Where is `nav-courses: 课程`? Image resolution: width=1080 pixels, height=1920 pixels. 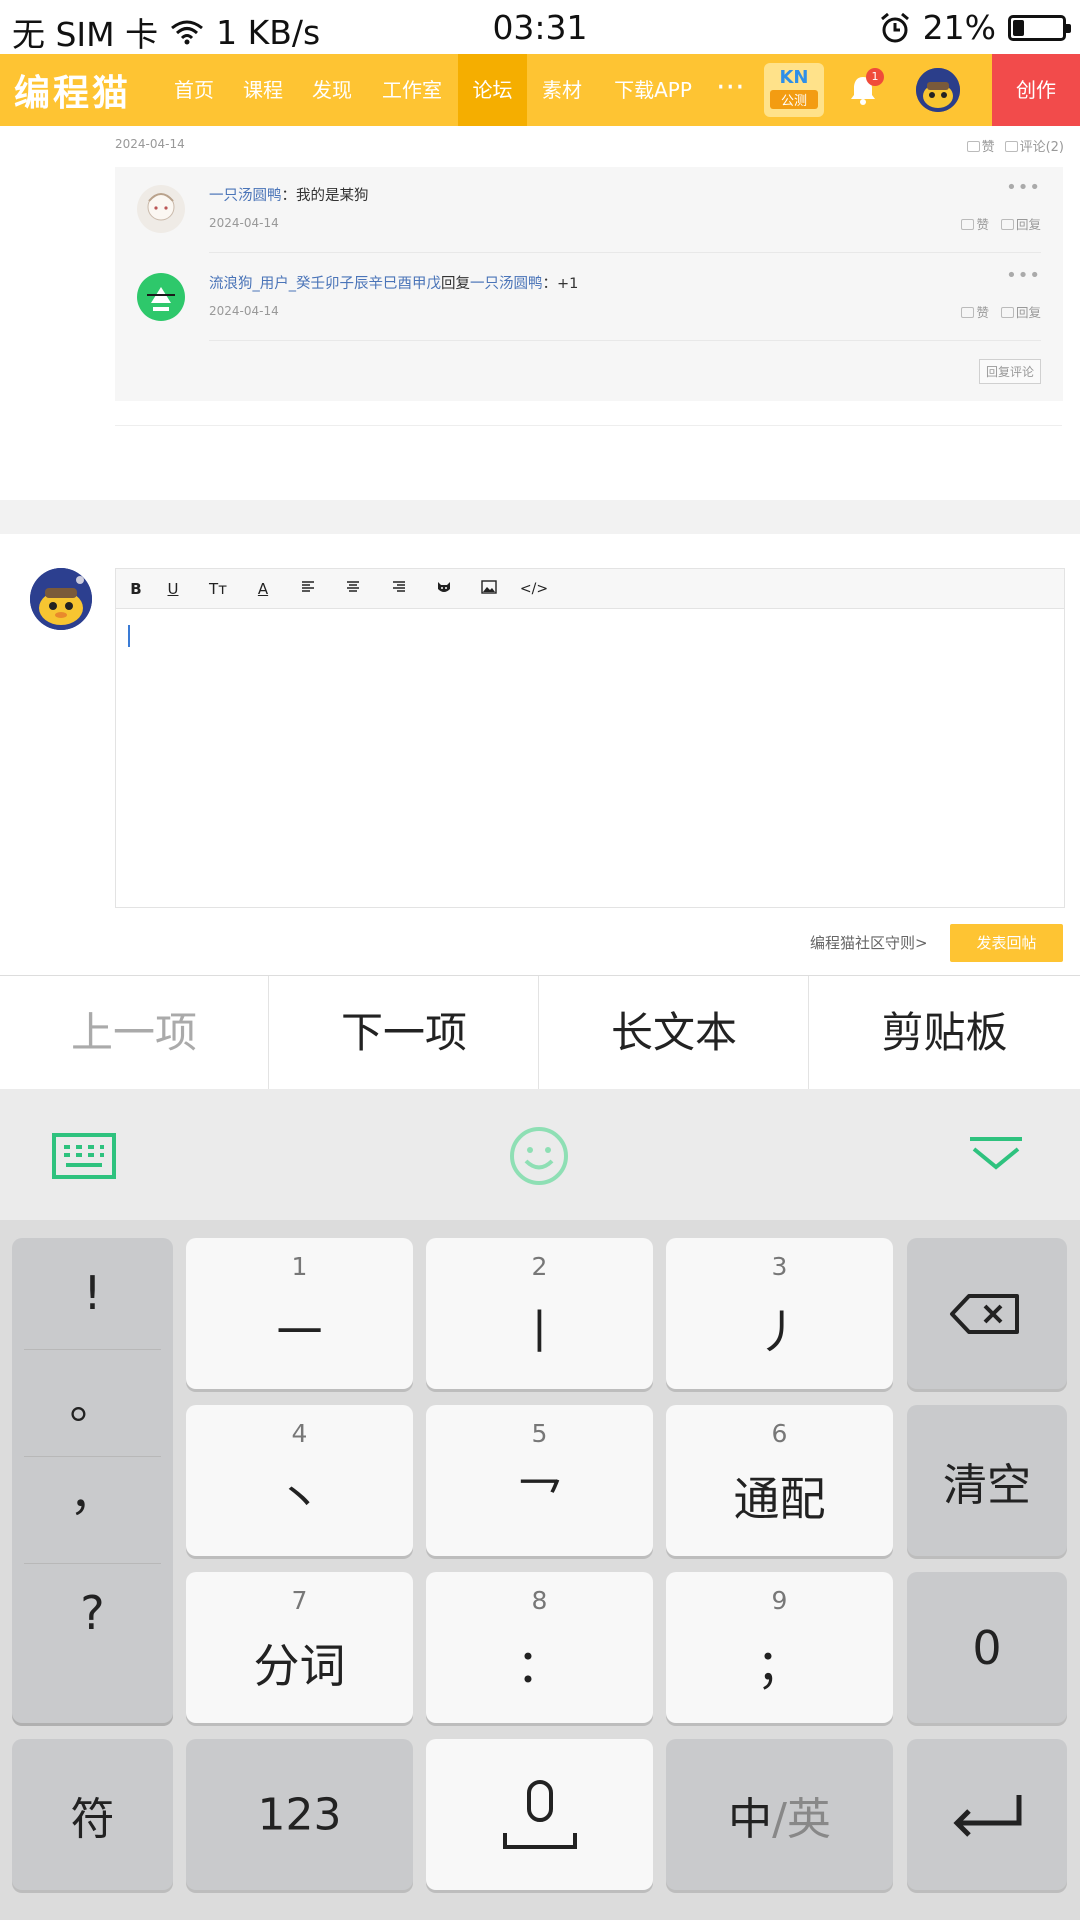
nav-courses: 课程 is located at coordinates (263, 90).